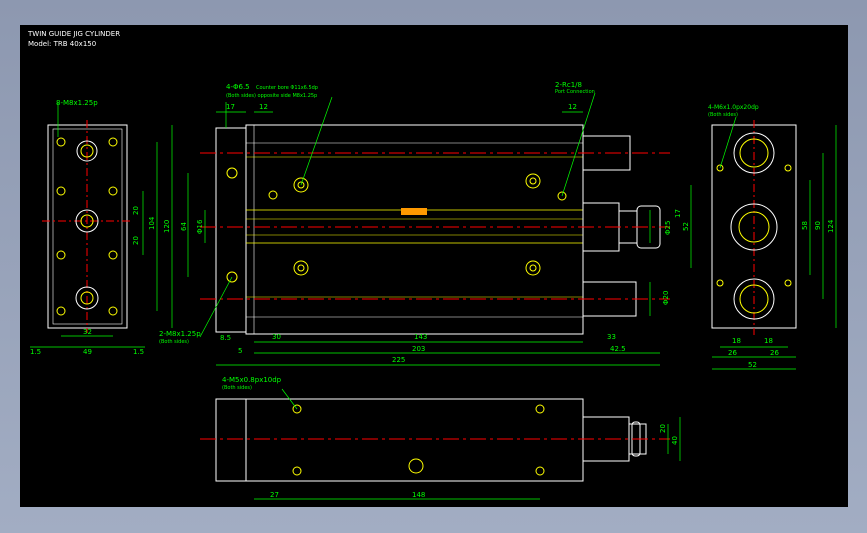 The height and width of the screenshot is (533, 867). I want to click on dim-18a: 18, so click(736, 341).